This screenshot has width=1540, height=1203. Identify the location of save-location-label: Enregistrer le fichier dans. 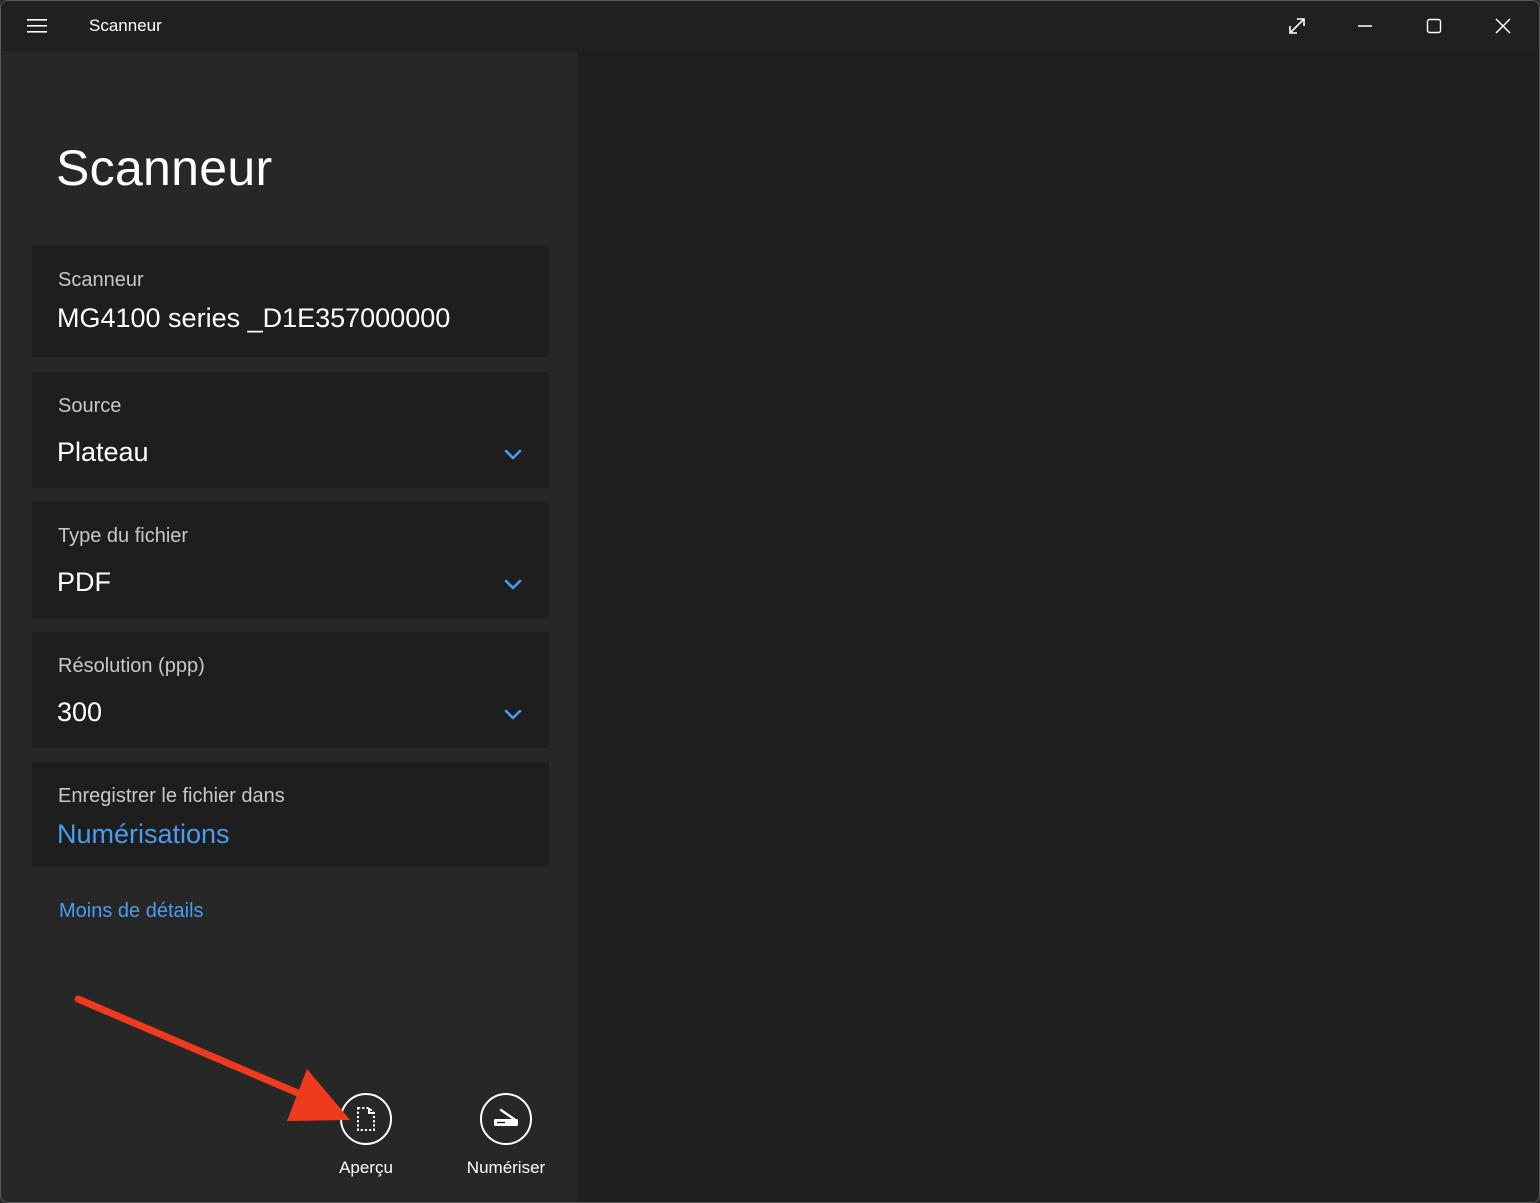
(171, 796).